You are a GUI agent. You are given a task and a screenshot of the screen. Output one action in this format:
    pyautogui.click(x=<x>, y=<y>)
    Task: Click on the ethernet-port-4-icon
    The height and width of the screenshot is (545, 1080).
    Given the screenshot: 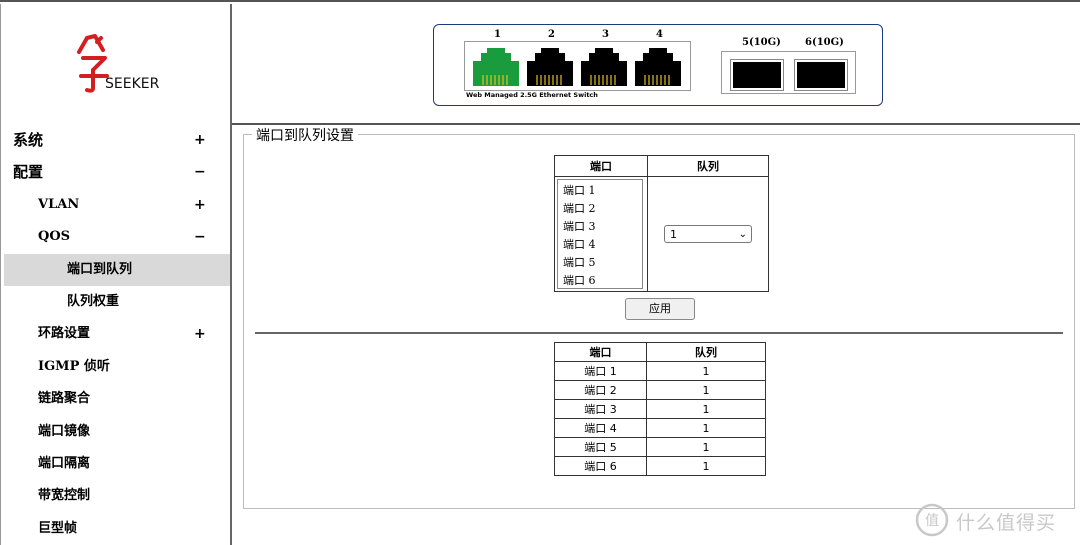 What is the action you would take?
    pyautogui.click(x=658, y=67)
    